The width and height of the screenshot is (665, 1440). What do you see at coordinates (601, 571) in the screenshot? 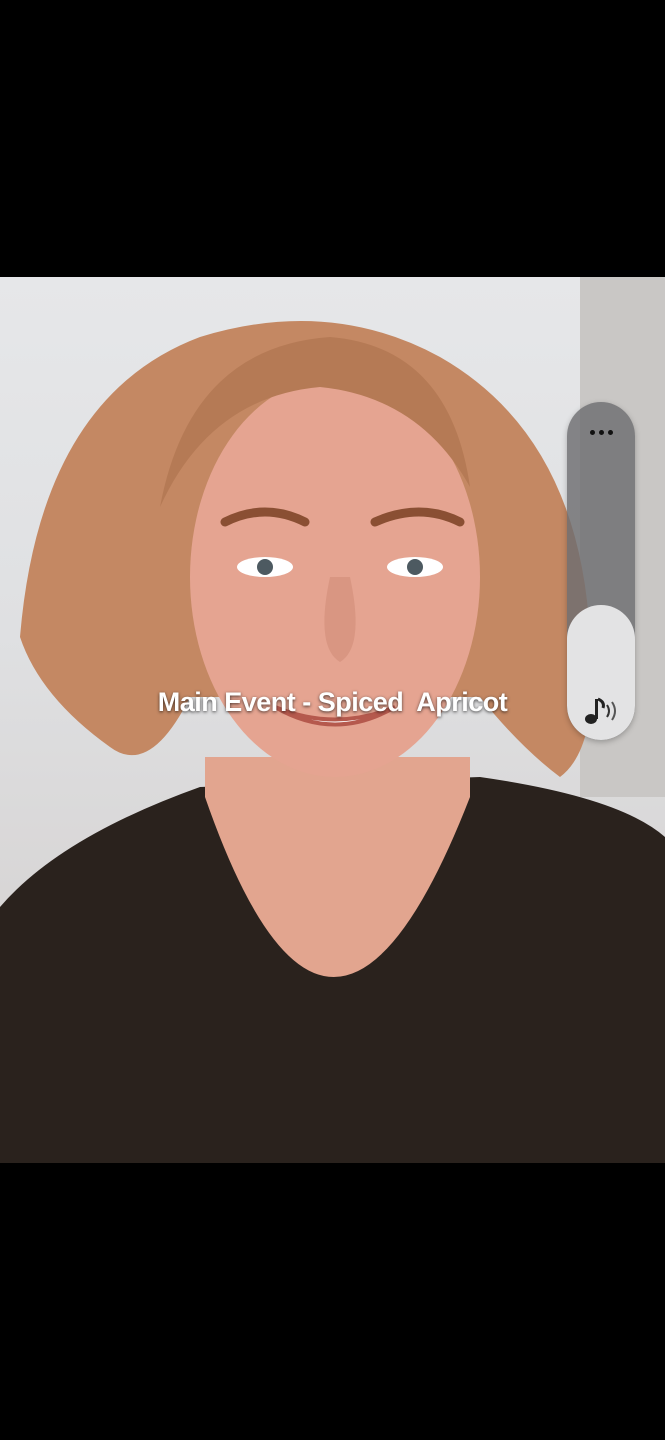
I see `volume-panel` at bounding box center [601, 571].